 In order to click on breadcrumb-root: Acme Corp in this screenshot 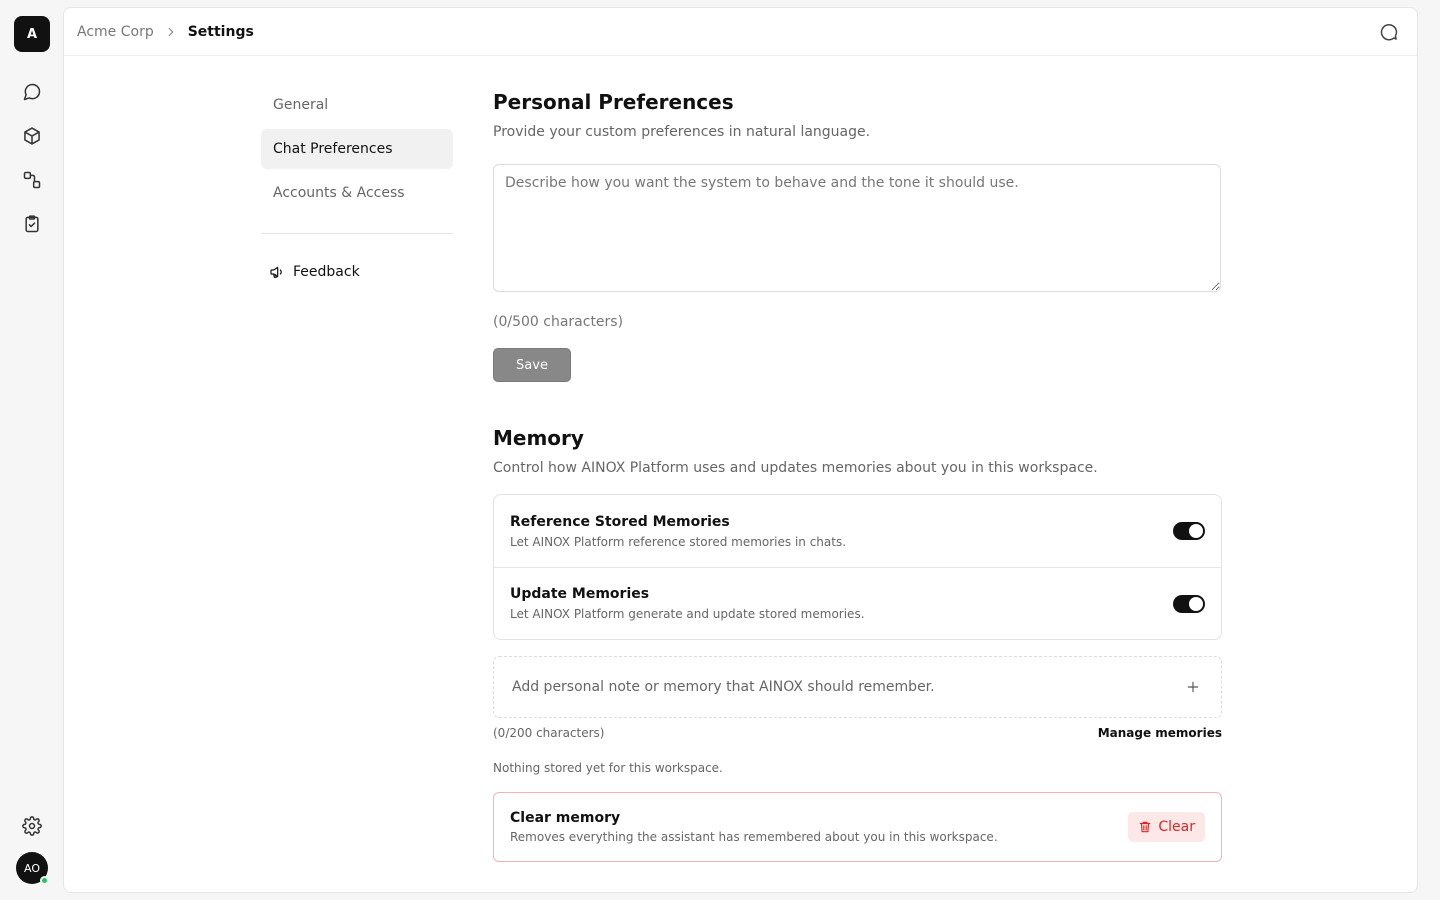, I will do `click(115, 32)`.